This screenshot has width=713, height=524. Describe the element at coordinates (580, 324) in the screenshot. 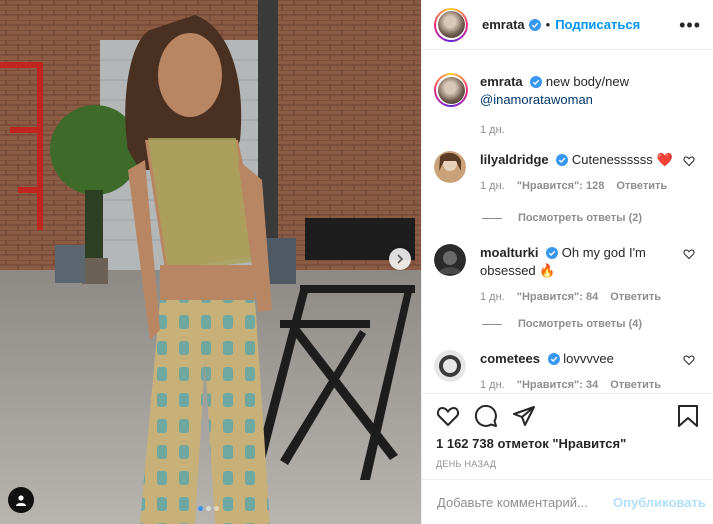

I see `view-replies-label: Посмотреть ответы (4)` at that location.